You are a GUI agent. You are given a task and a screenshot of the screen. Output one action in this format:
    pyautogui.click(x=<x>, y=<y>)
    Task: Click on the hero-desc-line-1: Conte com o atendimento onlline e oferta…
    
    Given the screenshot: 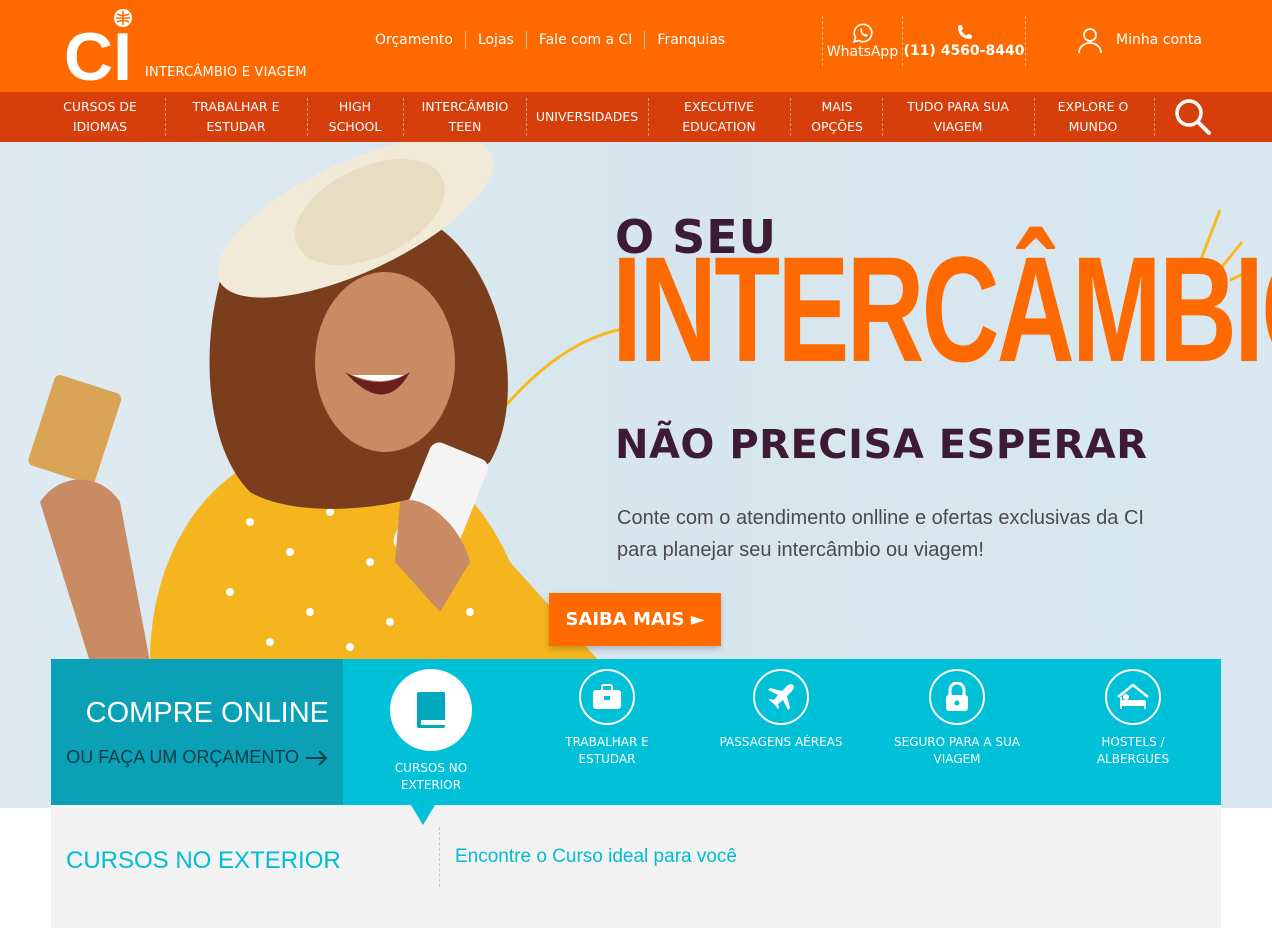 What is the action you would take?
    pyautogui.click(x=880, y=518)
    